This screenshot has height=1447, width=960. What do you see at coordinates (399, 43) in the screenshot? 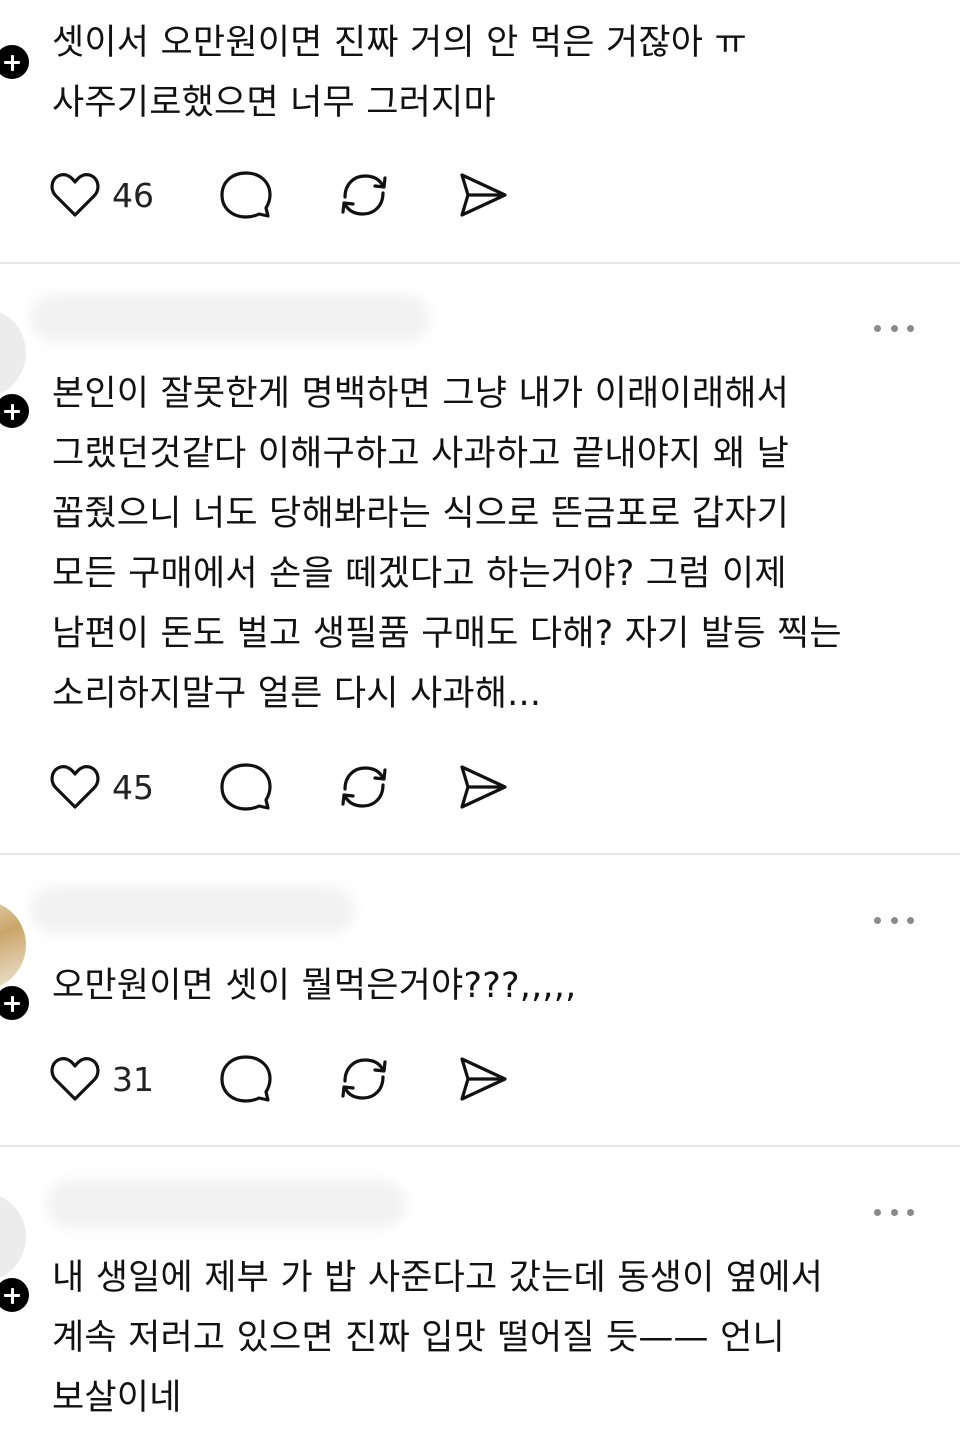
I see `post-text-line: 셋이서 오만원이면 진짜 거의 안 먹은 거잖아 ㅠ` at bounding box center [399, 43].